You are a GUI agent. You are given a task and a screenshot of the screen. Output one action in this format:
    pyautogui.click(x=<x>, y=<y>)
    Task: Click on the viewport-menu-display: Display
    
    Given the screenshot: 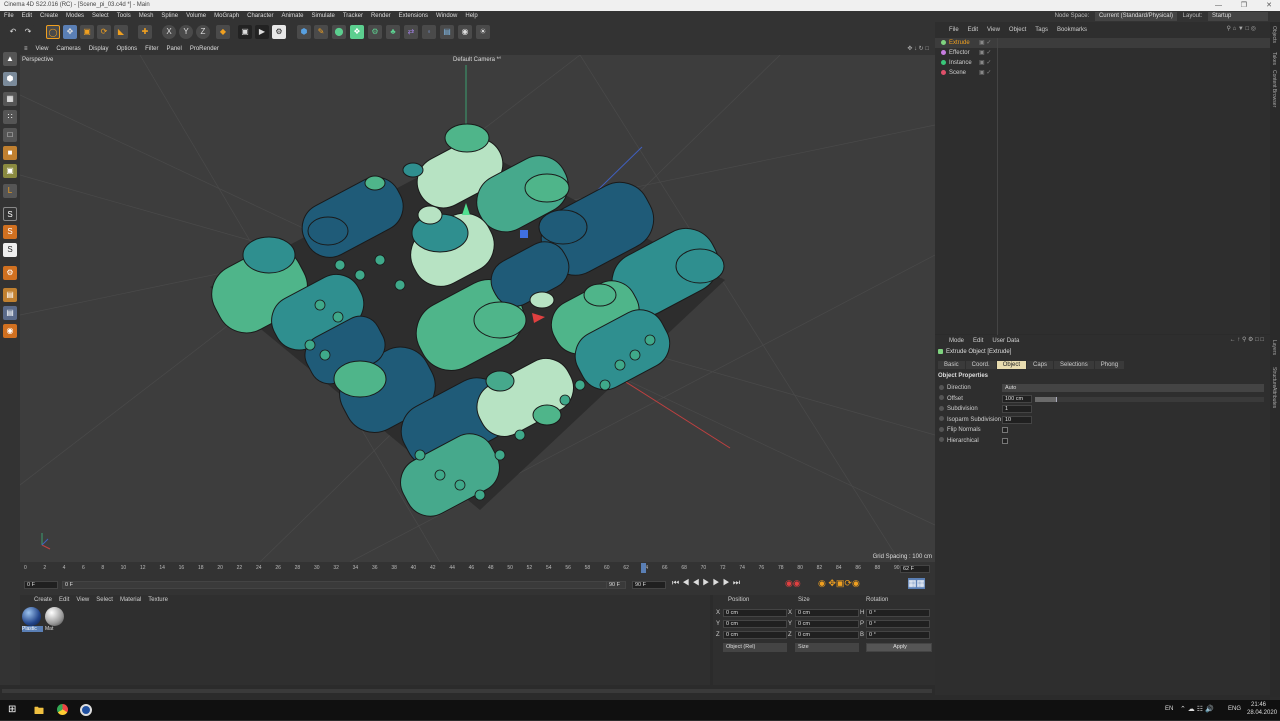 What is the action you would take?
    pyautogui.click(x=99, y=49)
    